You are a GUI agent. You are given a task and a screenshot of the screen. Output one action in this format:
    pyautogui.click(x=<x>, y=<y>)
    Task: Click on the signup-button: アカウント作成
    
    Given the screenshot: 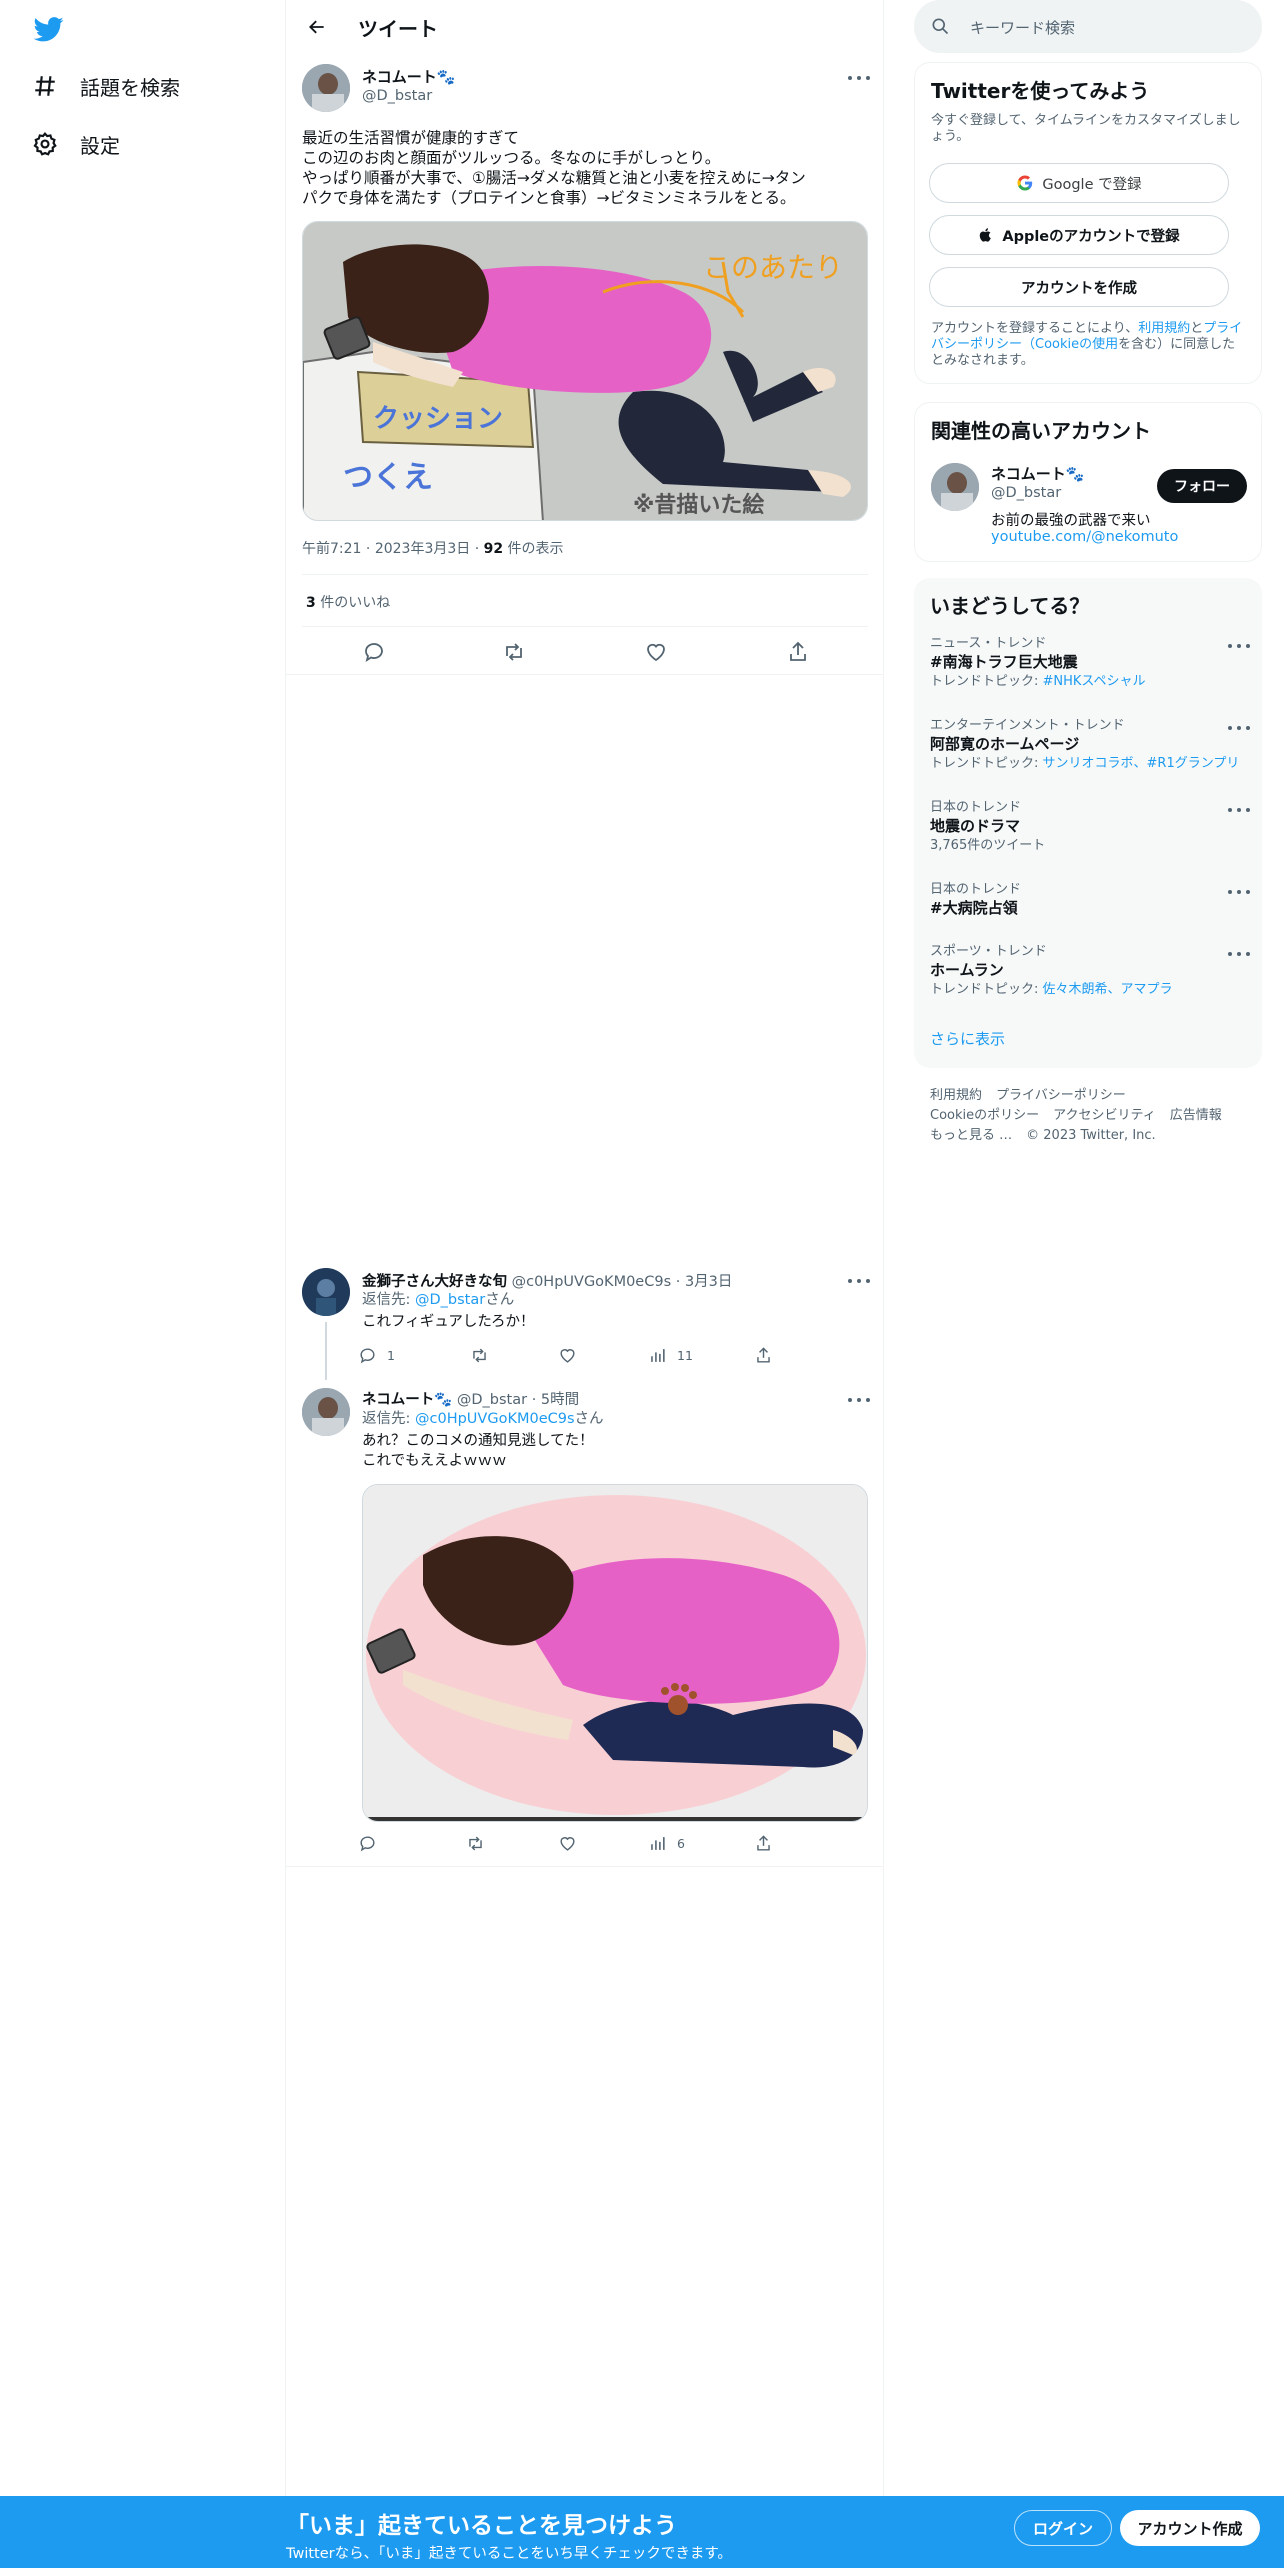 What is the action you would take?
    pyautogui.click(x=1190, y=2528)
    